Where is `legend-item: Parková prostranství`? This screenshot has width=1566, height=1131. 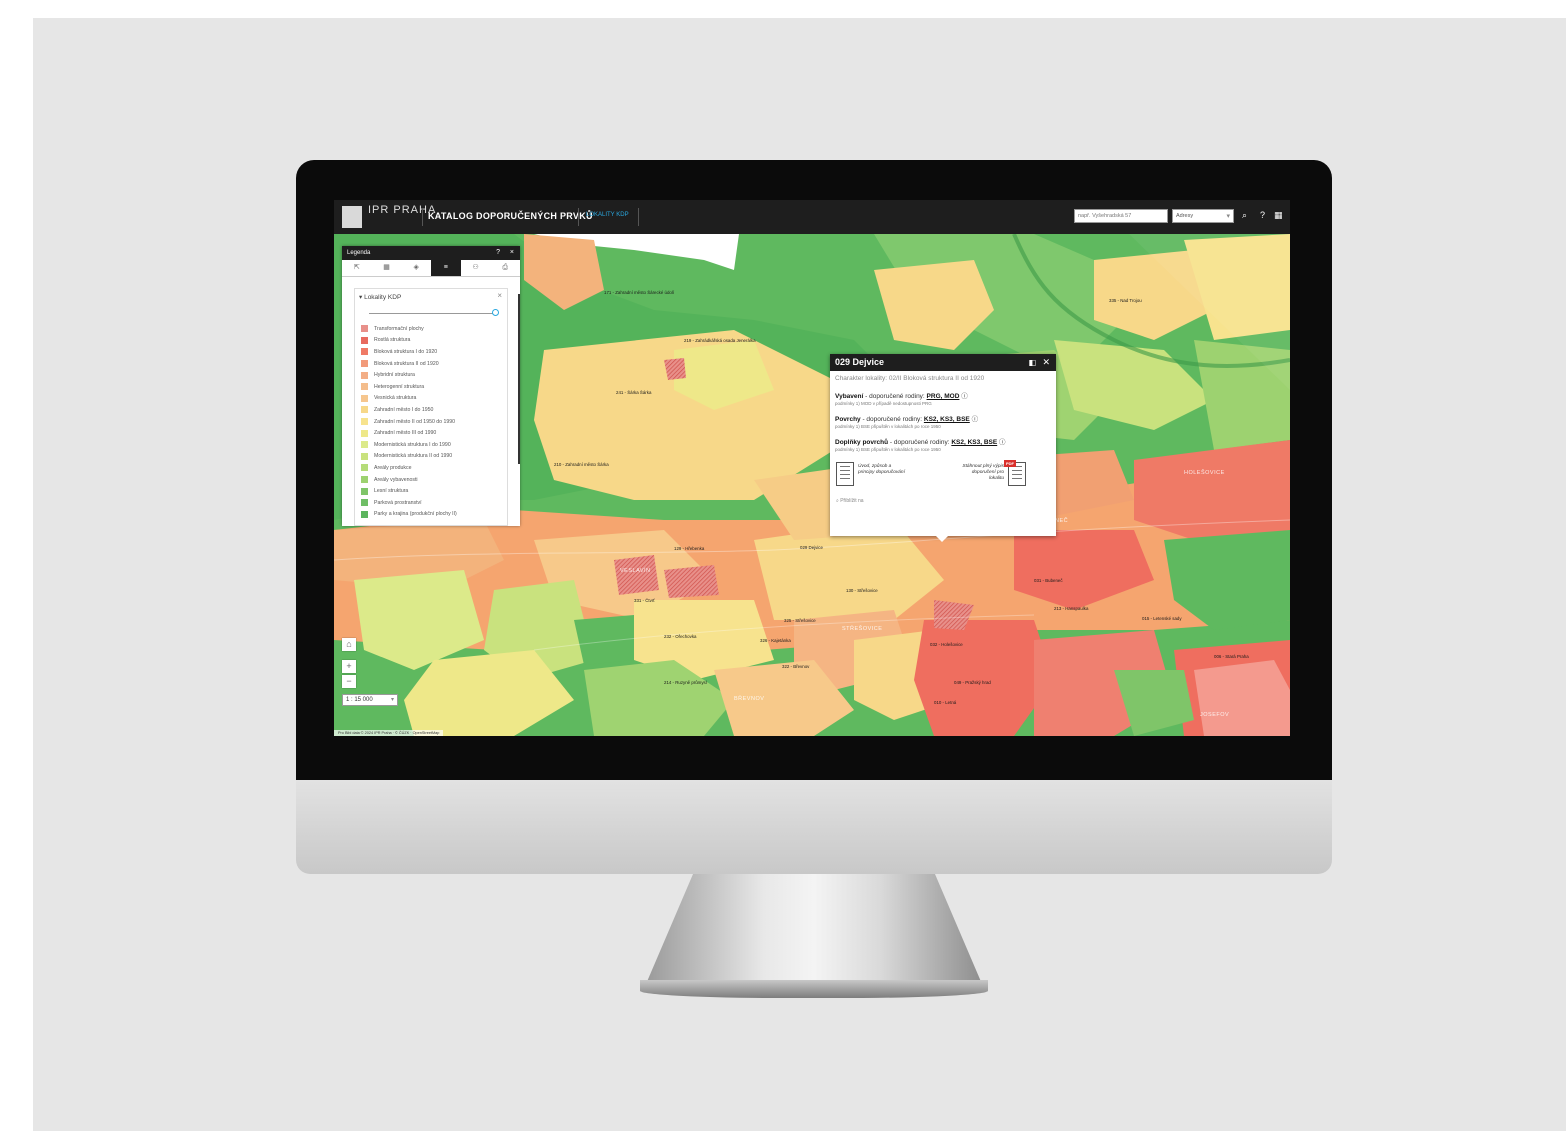
legend-item: Parková prostranství is located at coordinates (409, 503).